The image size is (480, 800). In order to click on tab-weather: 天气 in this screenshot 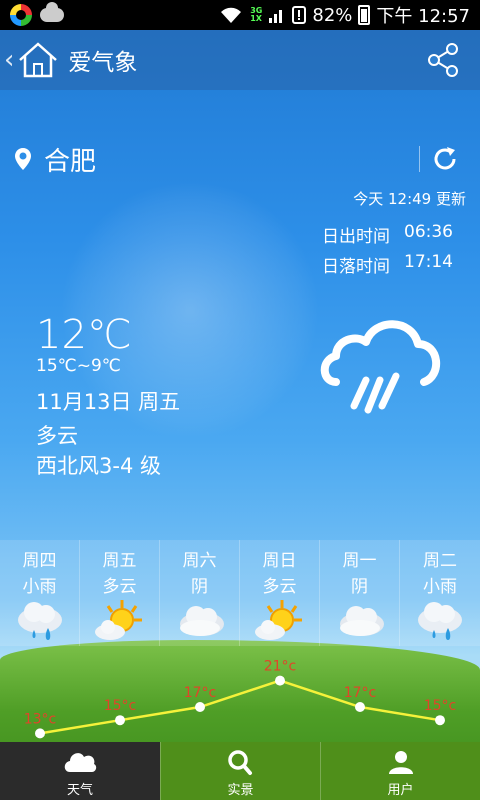, I will do `click(80, 771)`.